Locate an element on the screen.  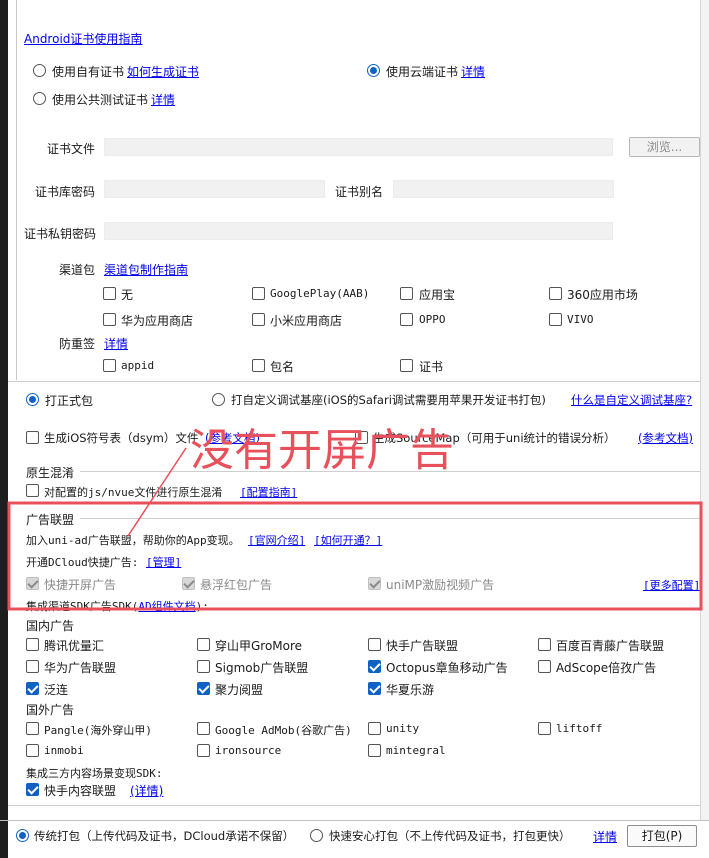
ad-inmobi-checkbox is located at coordinates (32, 750).